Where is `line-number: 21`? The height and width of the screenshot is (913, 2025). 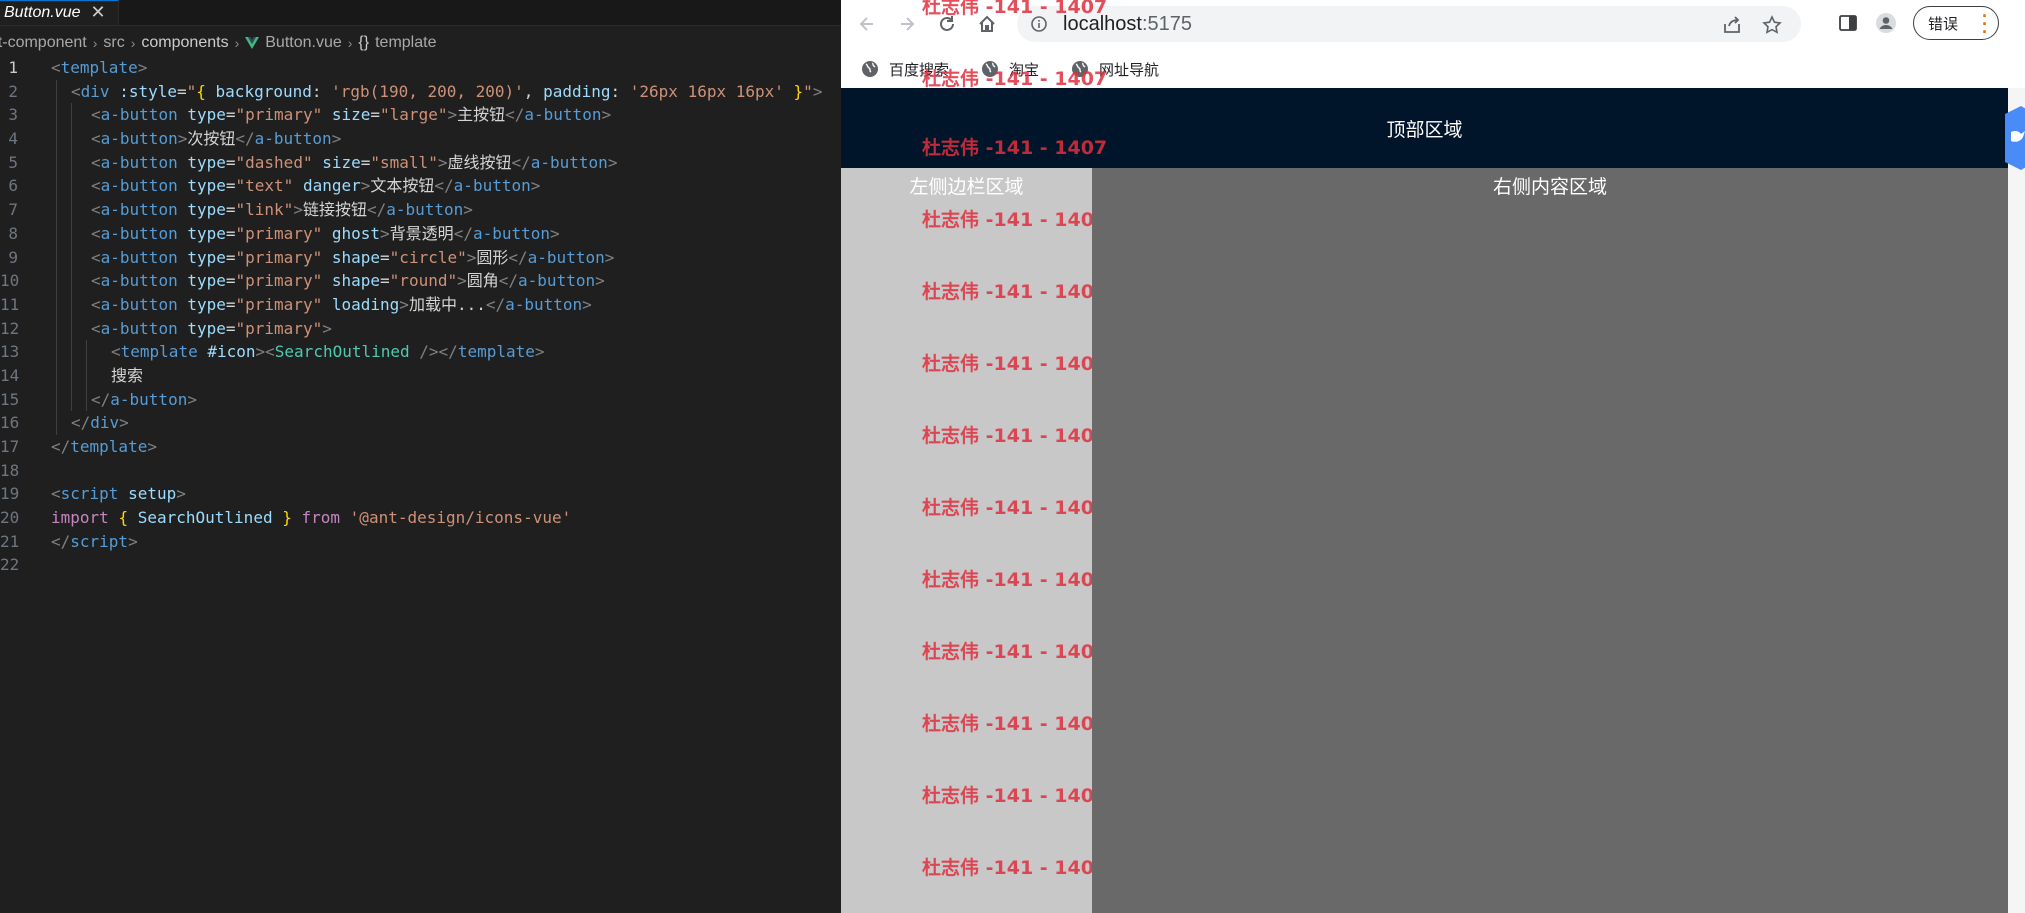 line-number: 21 is located at coordinates (10, 541).